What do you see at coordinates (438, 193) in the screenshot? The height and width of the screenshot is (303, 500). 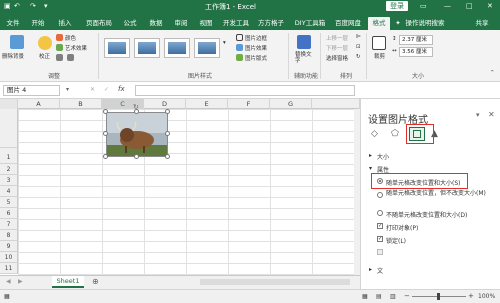 I see `label-move-no-size: 随单元格改变位置，但不改变大小(M)` at bounding box center [438, 193].